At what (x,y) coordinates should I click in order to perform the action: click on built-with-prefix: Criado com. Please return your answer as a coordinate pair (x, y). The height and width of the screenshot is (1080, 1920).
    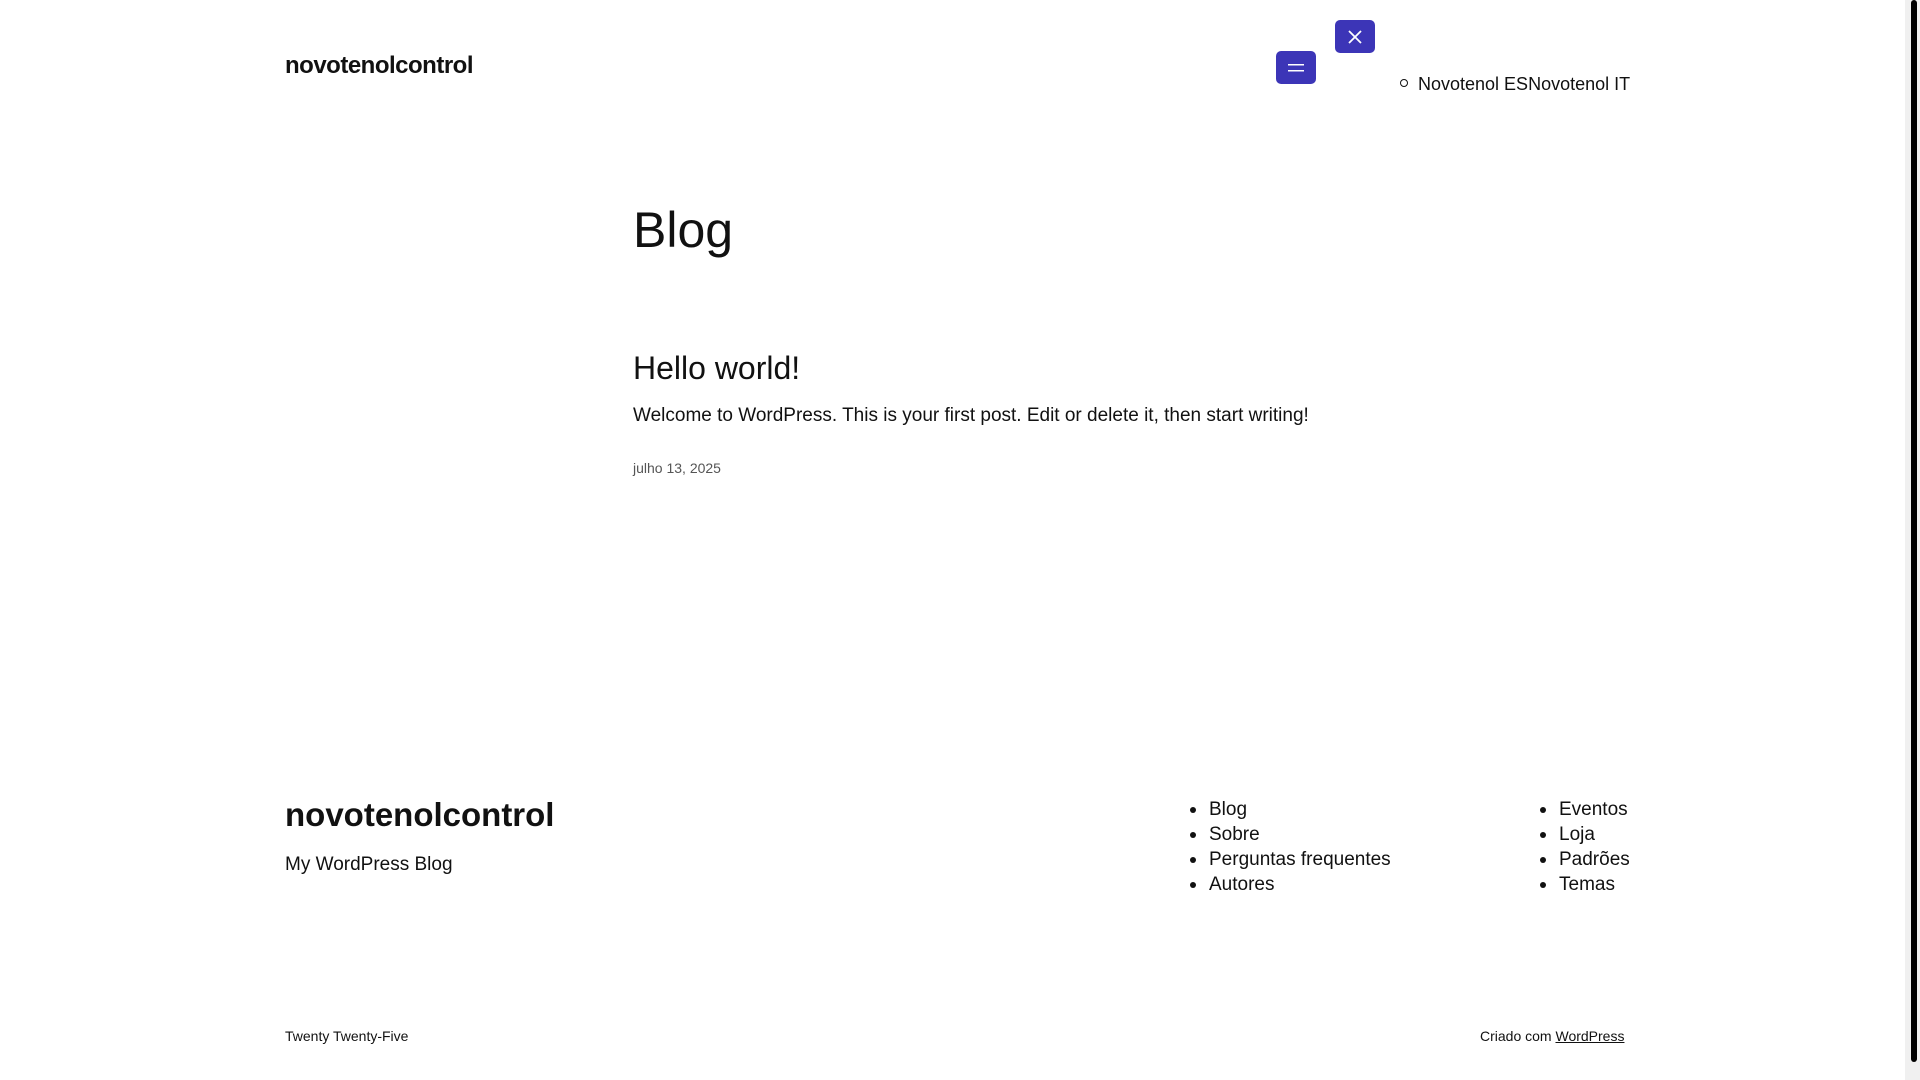
    Looking at the image, I should click on (1516, 1036).